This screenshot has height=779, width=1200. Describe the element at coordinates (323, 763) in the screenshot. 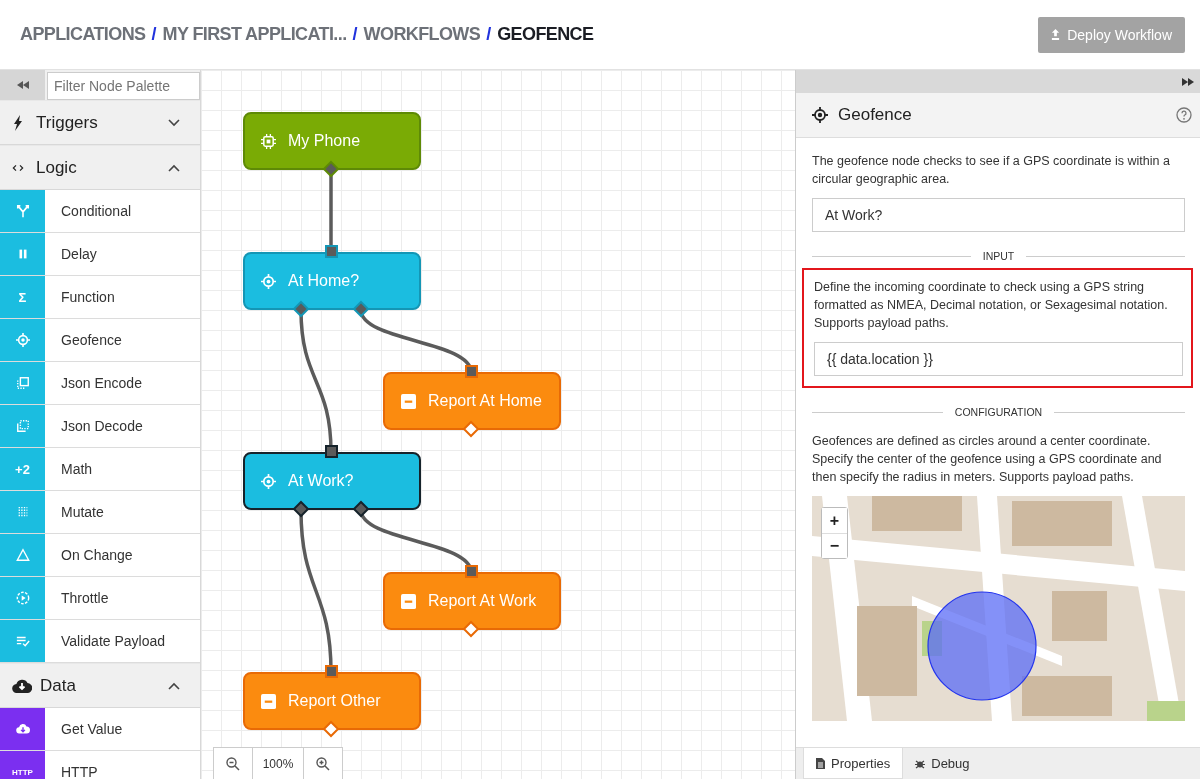

I see `zoom-in-icon` at that location.